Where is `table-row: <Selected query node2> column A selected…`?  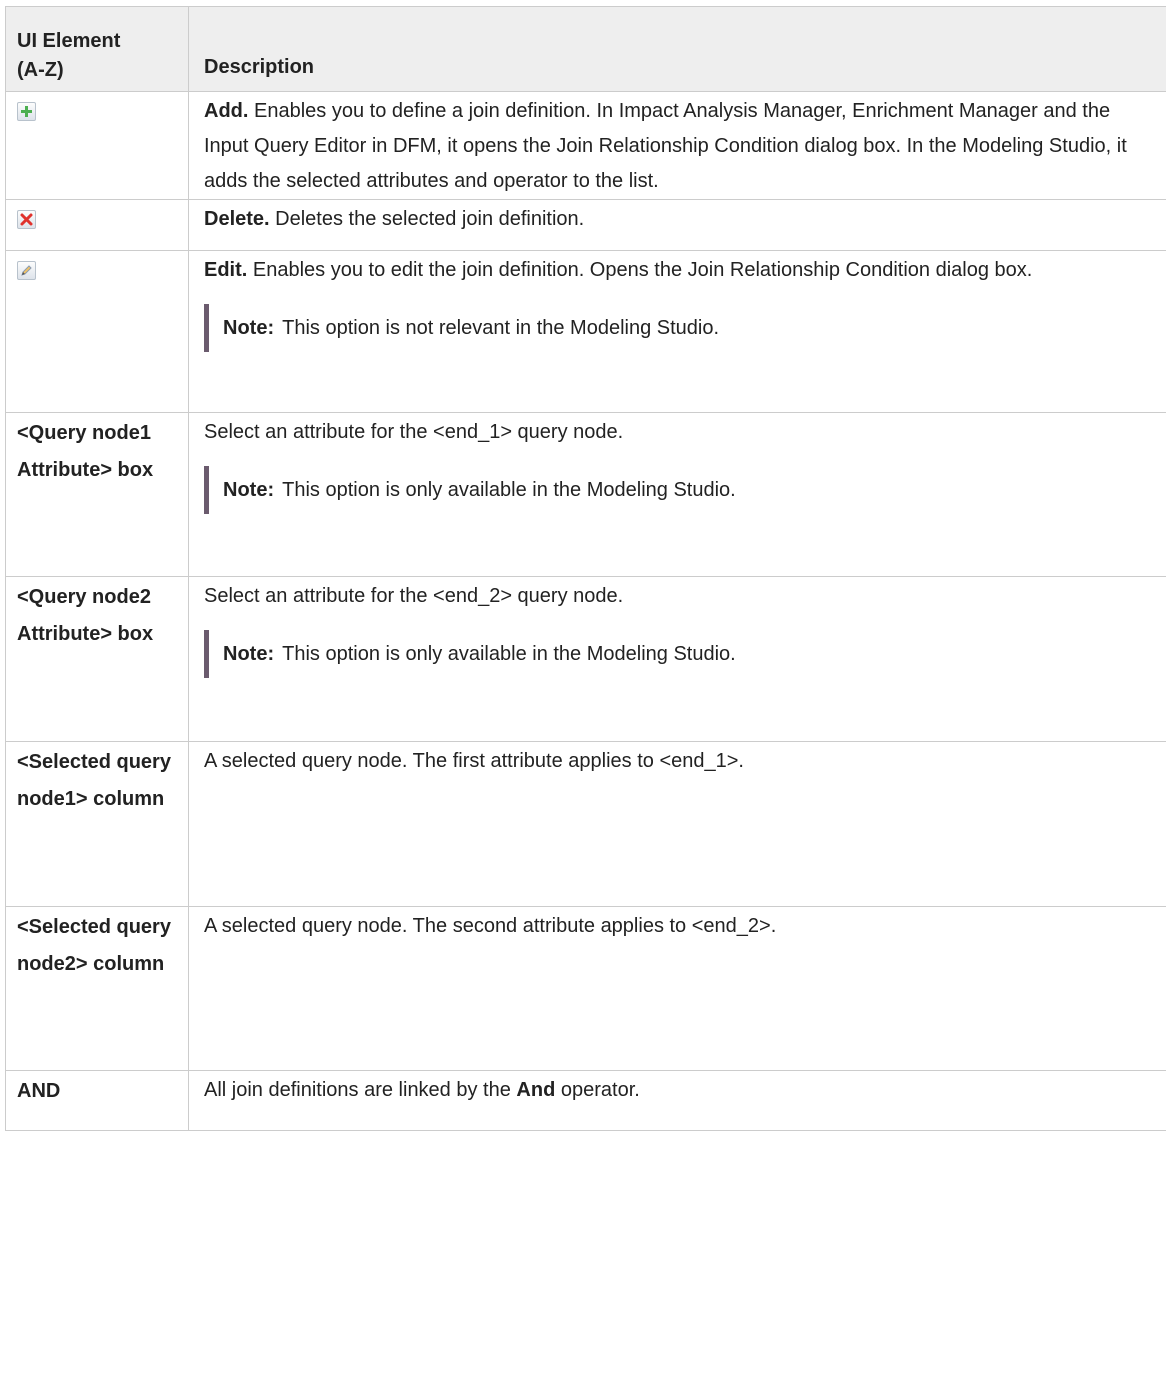 table-row: <Selected query node2> column A selected… is located at coordinates (585, 988).